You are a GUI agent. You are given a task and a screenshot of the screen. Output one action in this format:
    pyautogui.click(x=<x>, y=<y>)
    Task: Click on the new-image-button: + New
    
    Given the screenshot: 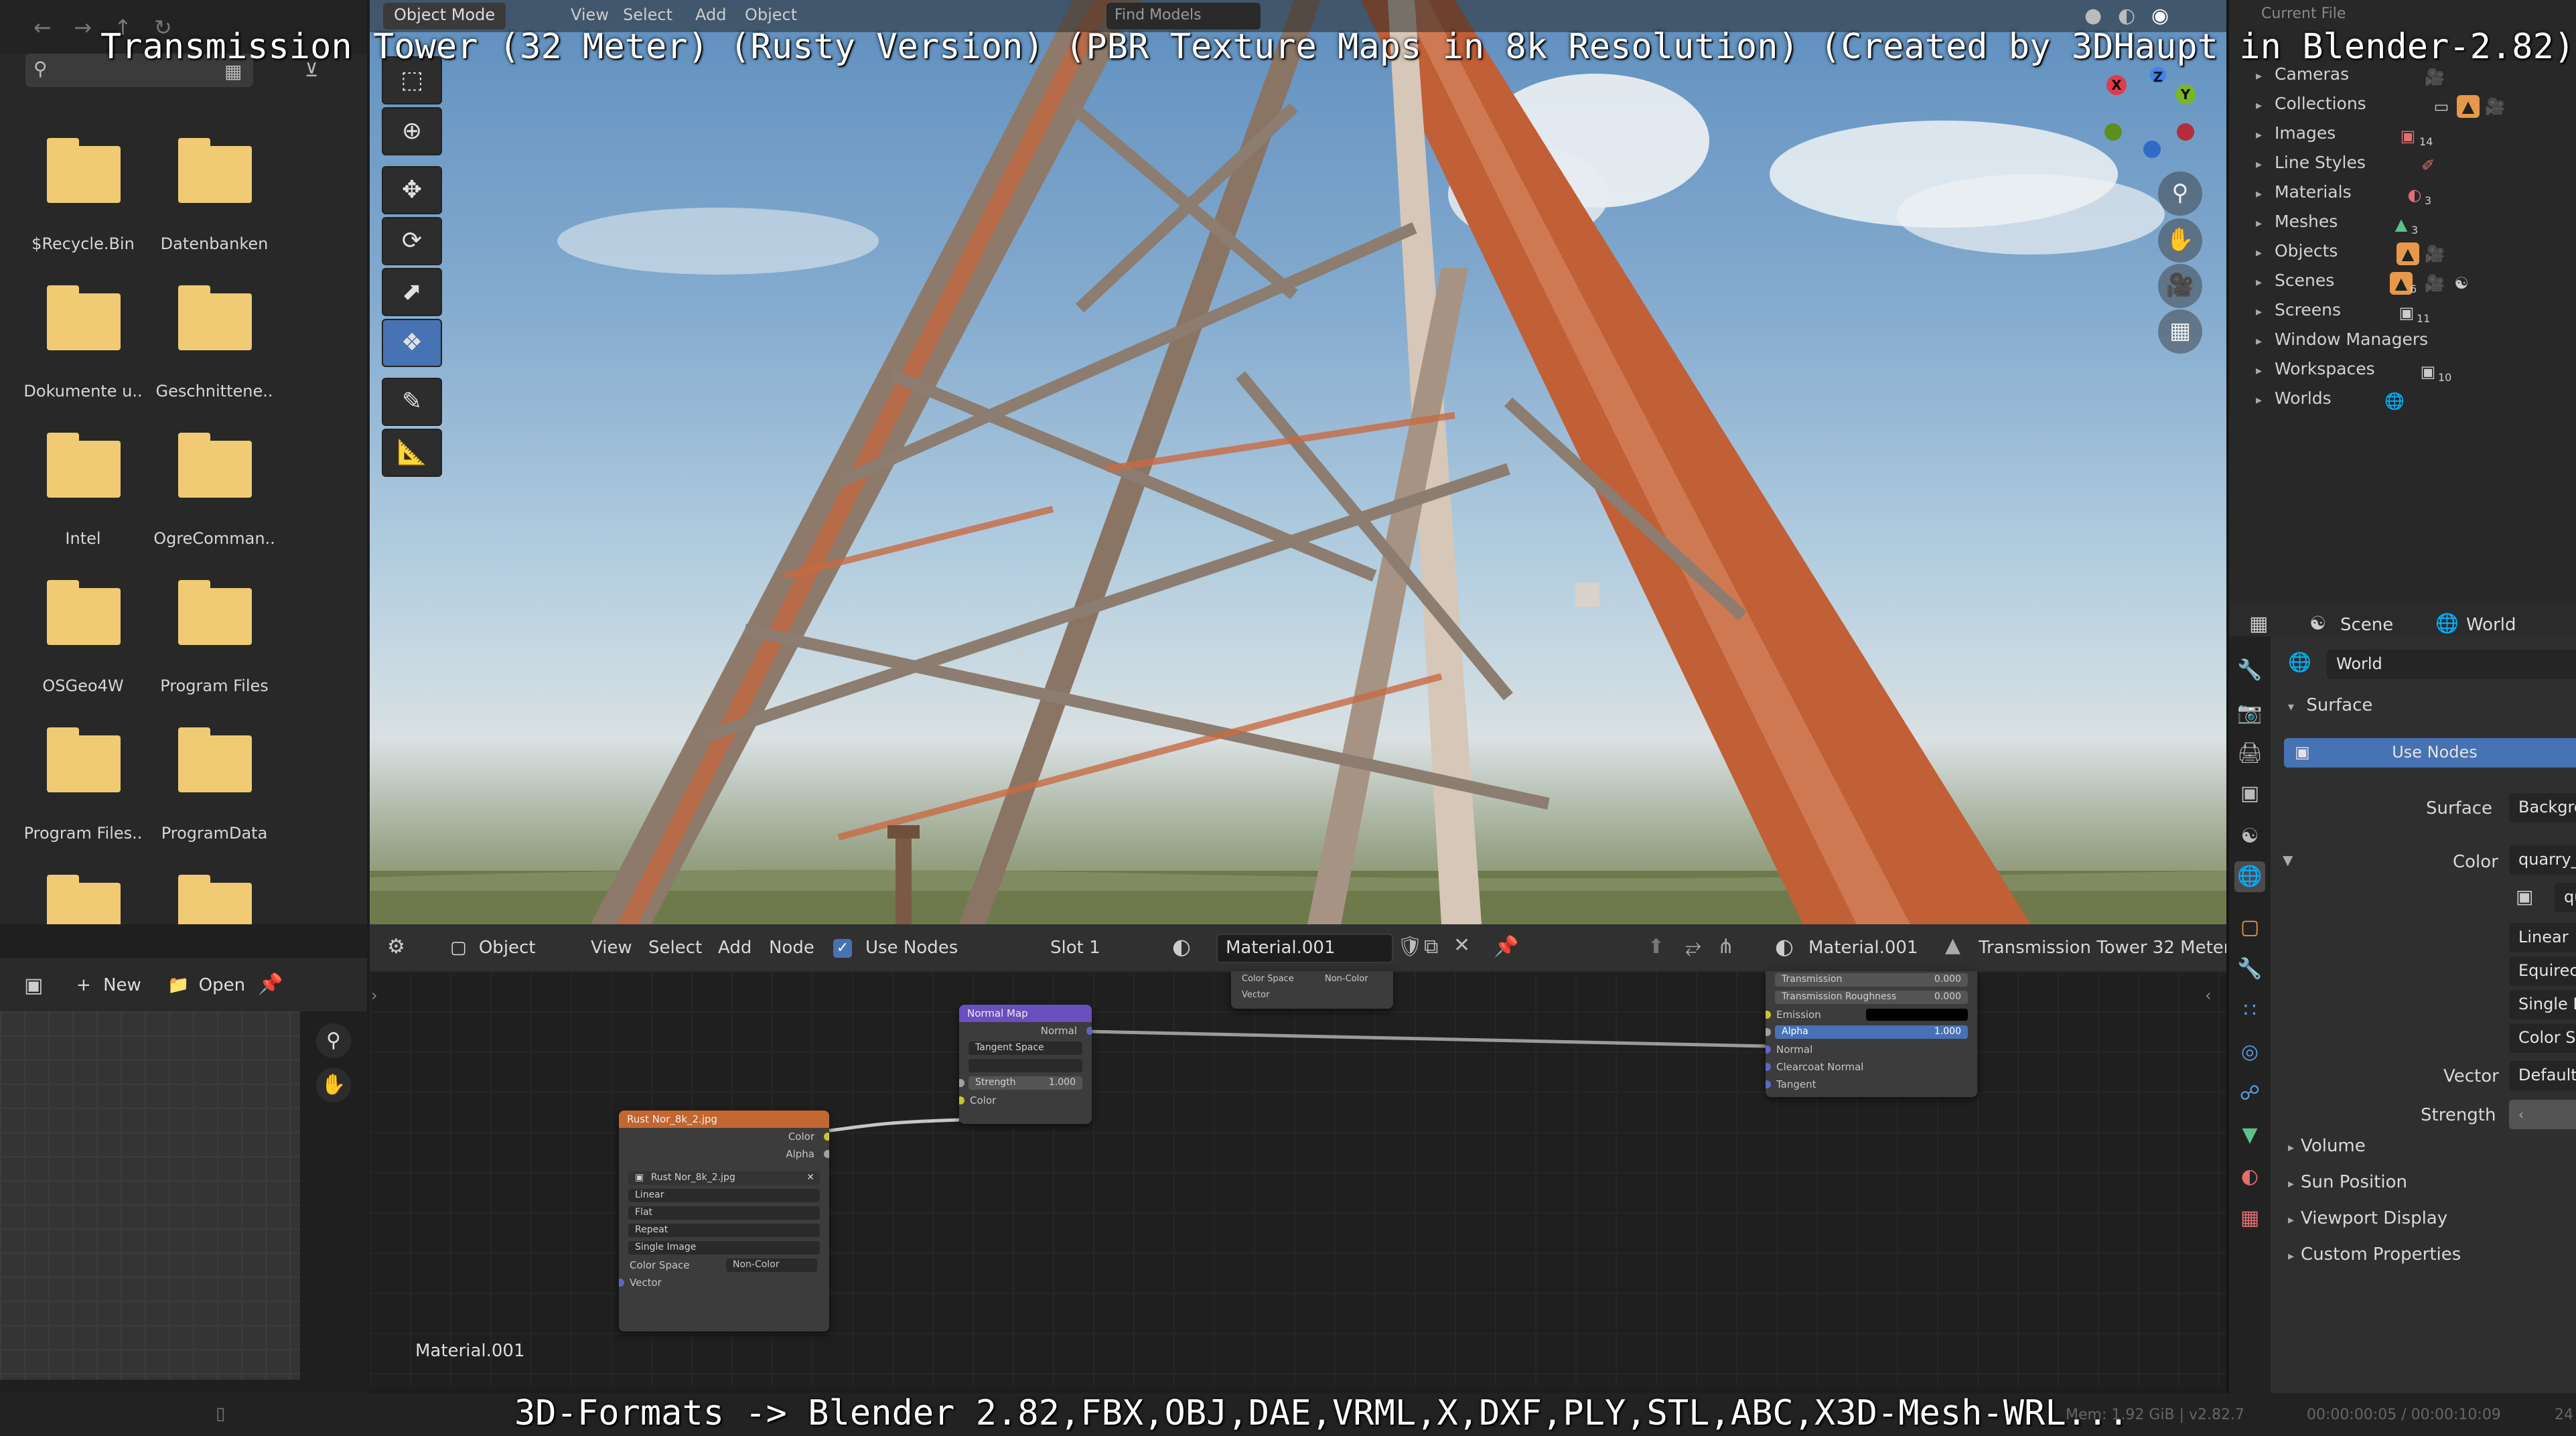 What is the action you would take?
    pyautogui.click(x=109, y=986)
    